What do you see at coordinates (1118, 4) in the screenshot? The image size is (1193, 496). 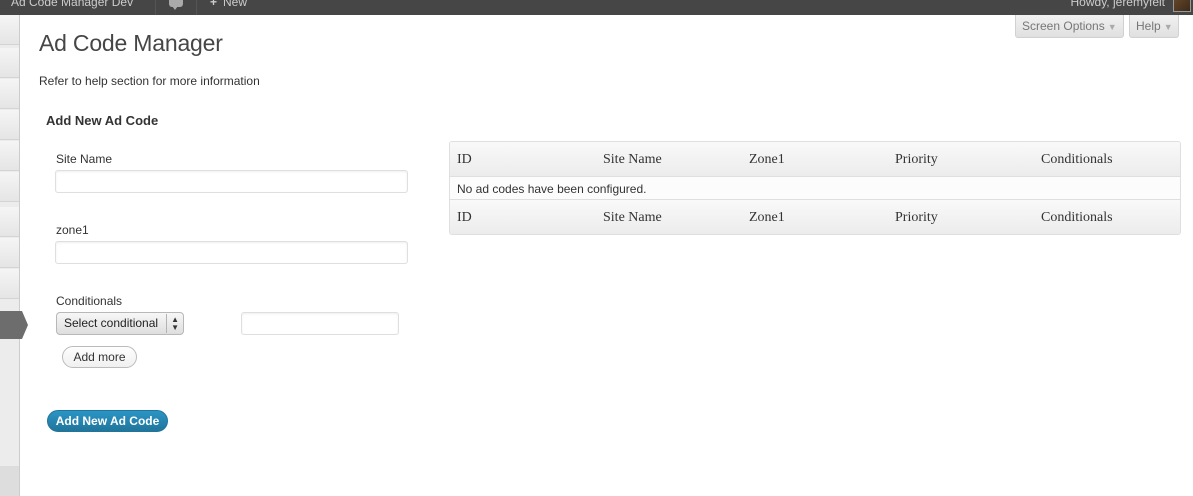 I see `howdy-greeting: Howdy, jeremyfelt` at bounding box center [1118, 4].